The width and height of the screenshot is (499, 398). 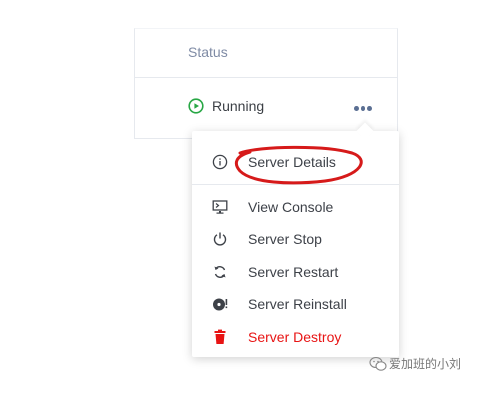 I want to click on menu-item-view-console: View Console, so click(x=295, y=207).